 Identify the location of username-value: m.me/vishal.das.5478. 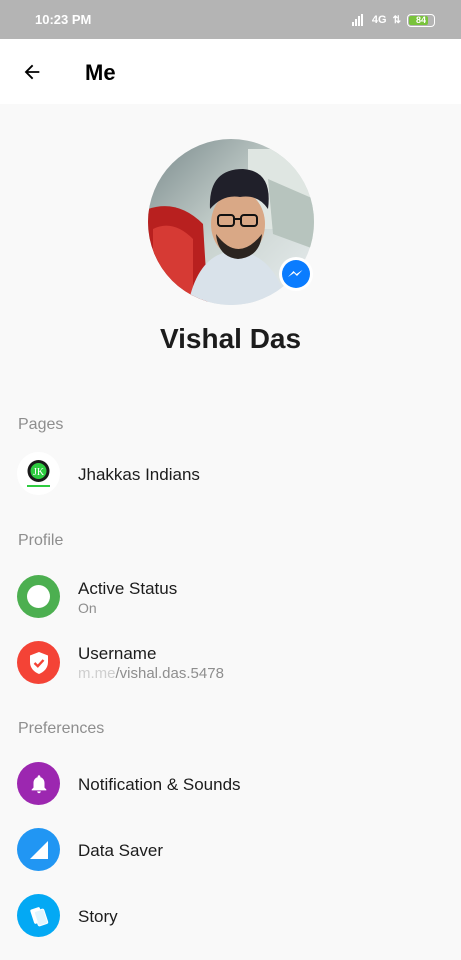
(151, 673).